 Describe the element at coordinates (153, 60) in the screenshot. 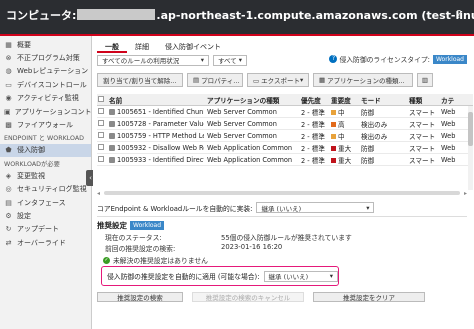

I see `rule-usage-filter-select: すべてのルールの利用状況 ▾` at that location.